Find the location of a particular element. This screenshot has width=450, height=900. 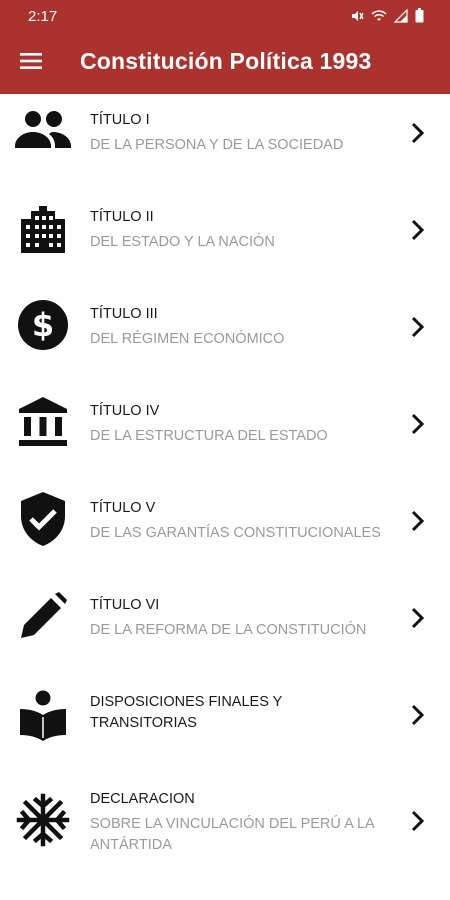

page-title: Constitución Política 1993 is located at coordinates (226, 61).